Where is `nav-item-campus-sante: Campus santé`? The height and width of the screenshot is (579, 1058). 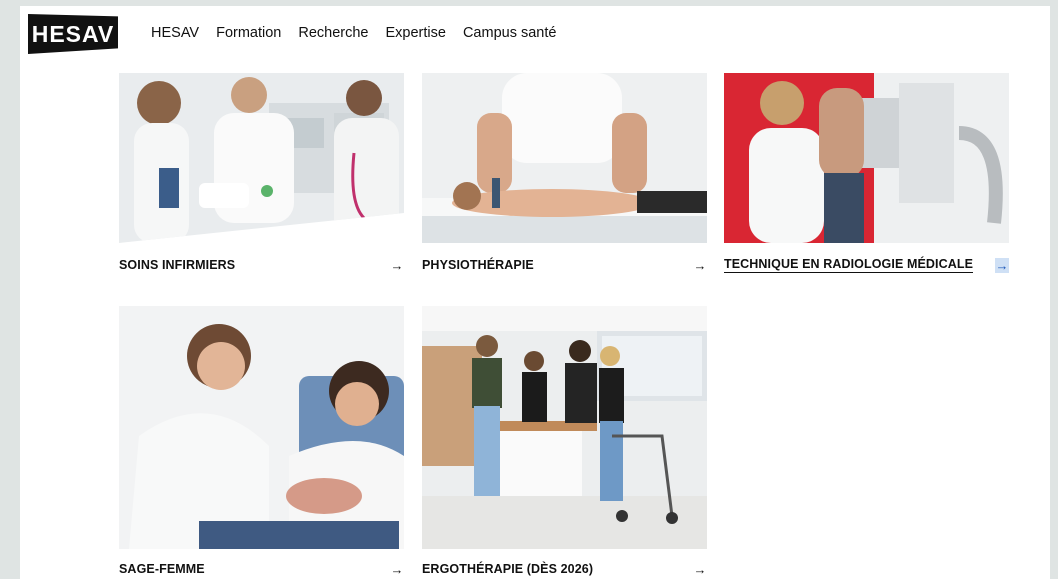
nav-item-campus-sante: Campus santé is located at coordinates (510, 33).